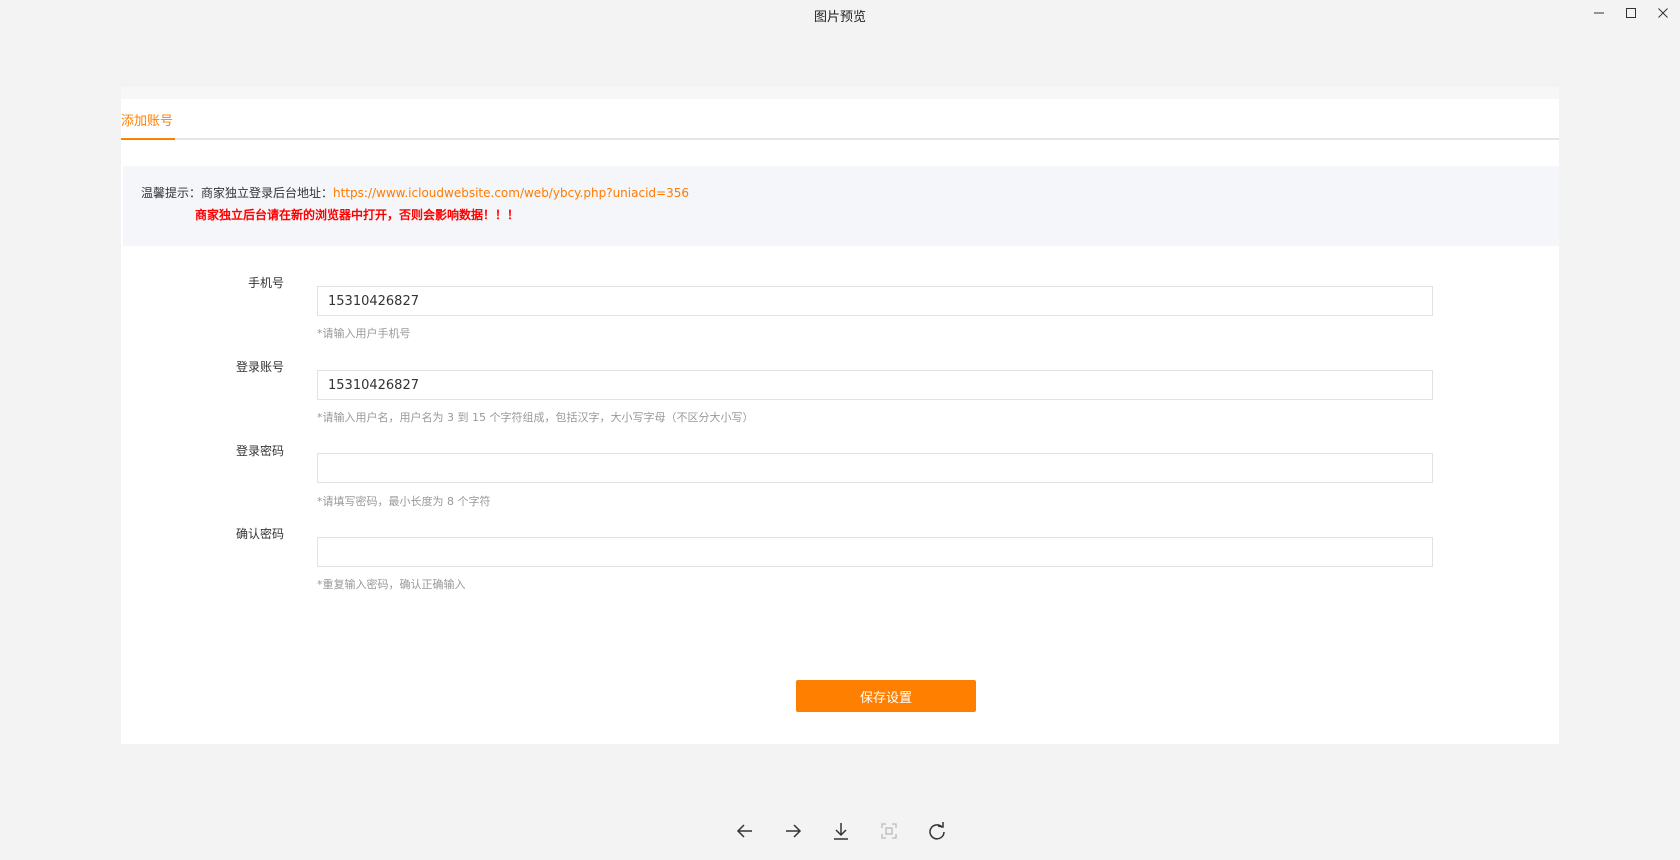  I want to click on arrow-left-icon, so click(745, 831).